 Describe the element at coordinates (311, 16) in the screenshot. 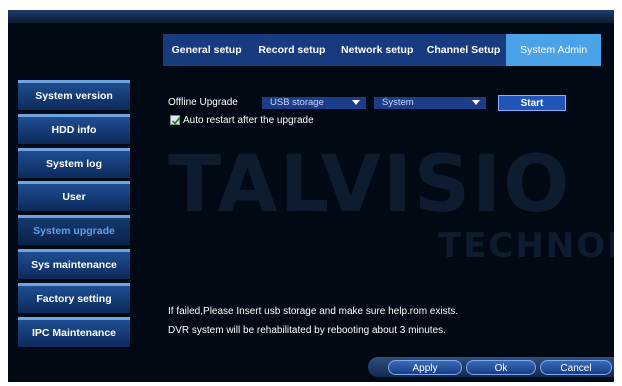

I see `top-bar` at that location.